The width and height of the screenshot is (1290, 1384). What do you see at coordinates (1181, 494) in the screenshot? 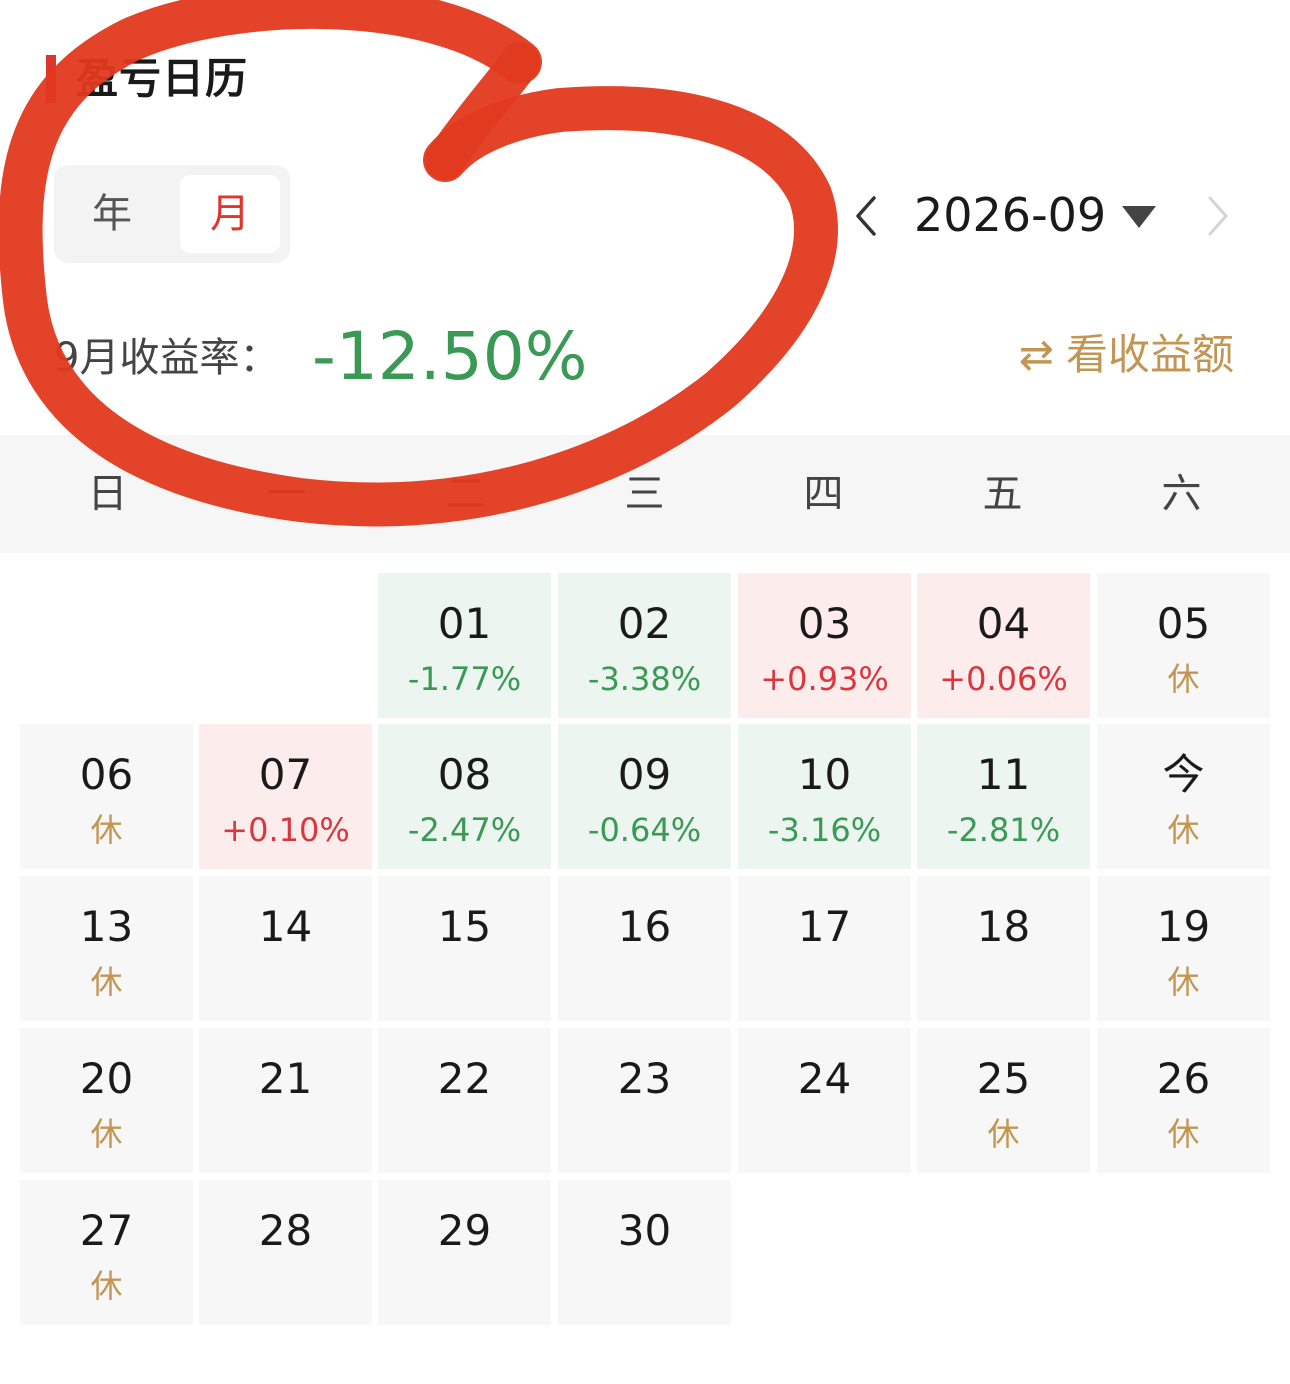
I see `weekday-label: 六` at bounding box center [1181, 494].